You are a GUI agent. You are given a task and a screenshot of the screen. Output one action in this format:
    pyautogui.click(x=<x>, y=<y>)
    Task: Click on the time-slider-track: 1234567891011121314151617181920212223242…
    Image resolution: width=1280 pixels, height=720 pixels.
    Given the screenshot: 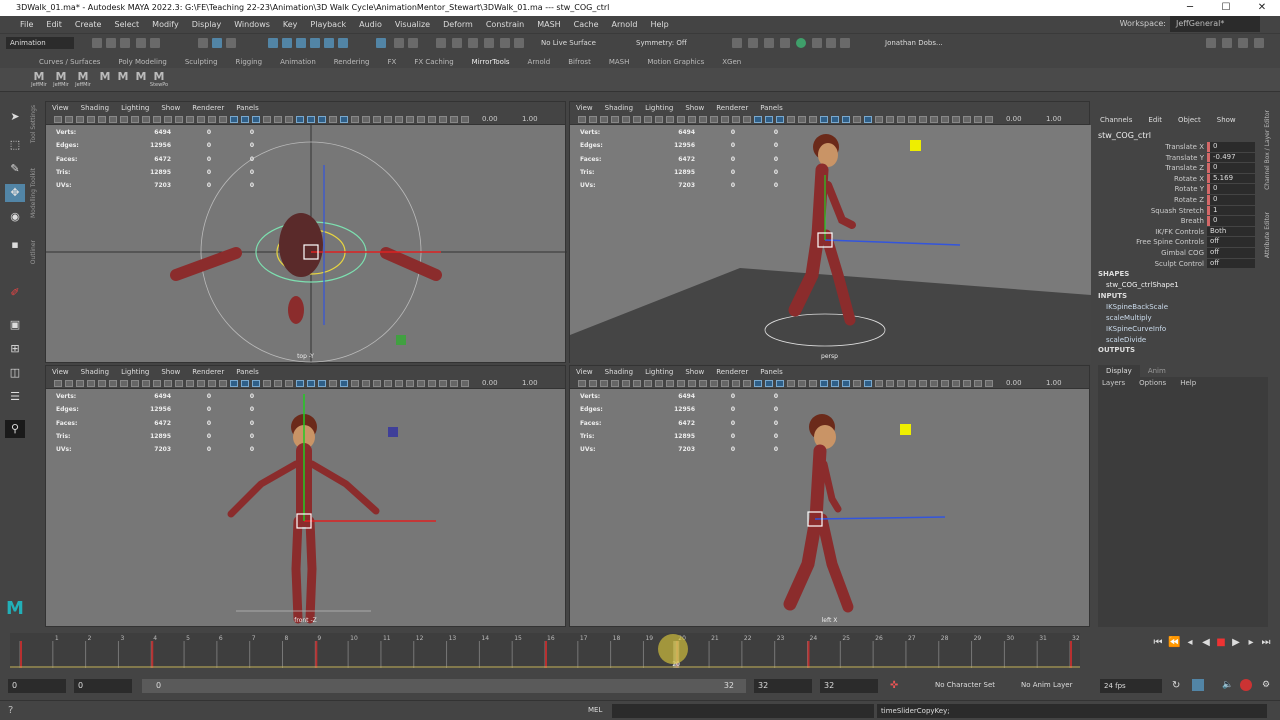 What is the action you would take?
    pyautogui.click(x=545, y=650)
    